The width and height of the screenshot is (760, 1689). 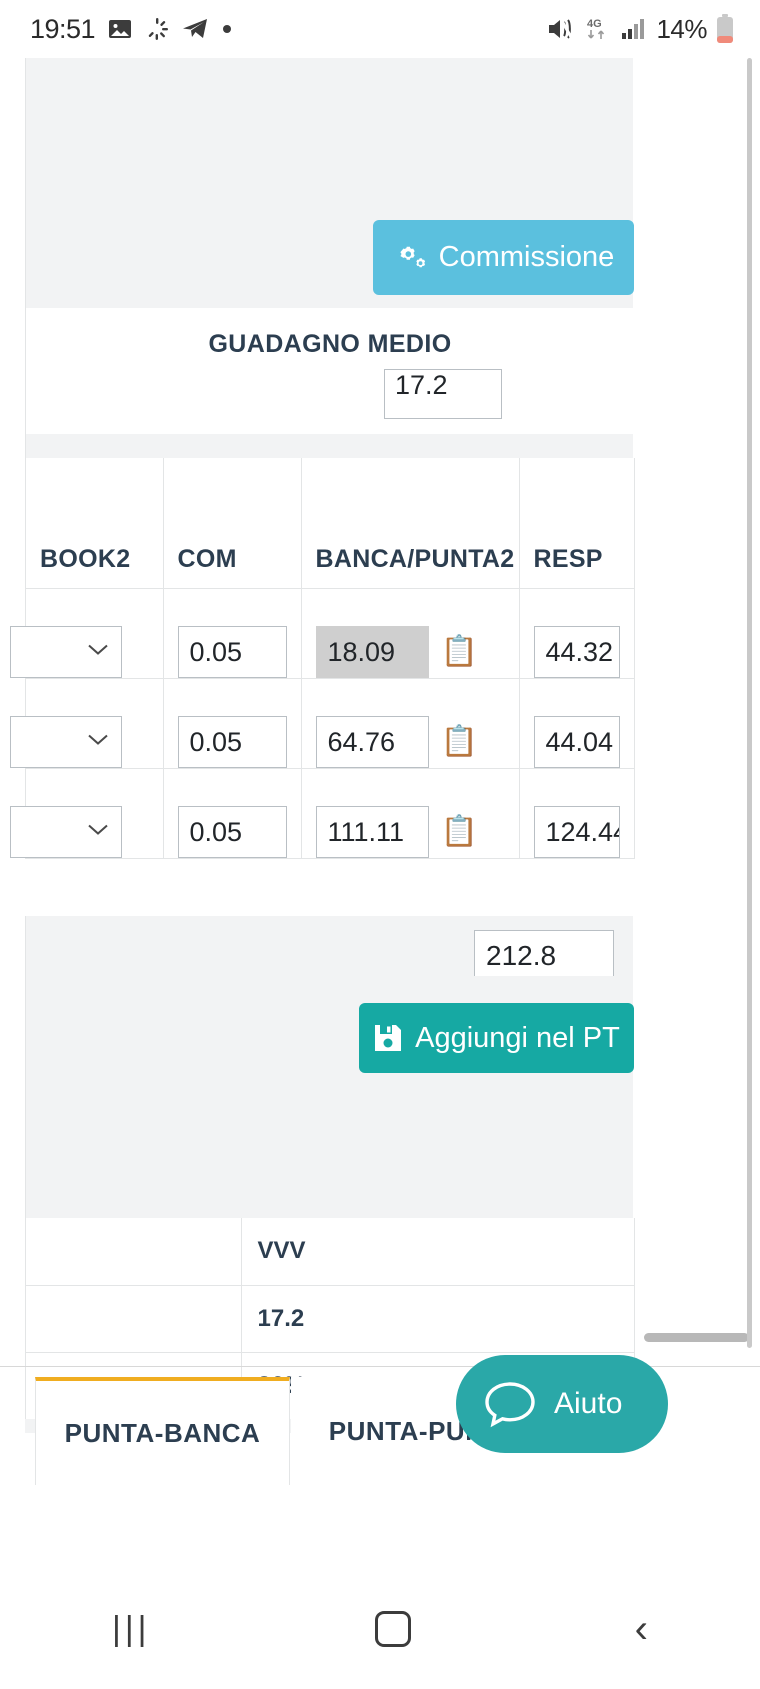 What do you see at coordinates (725, 29) in the screenshot?
I see `battery-icon` at bounding box center [725, 29].